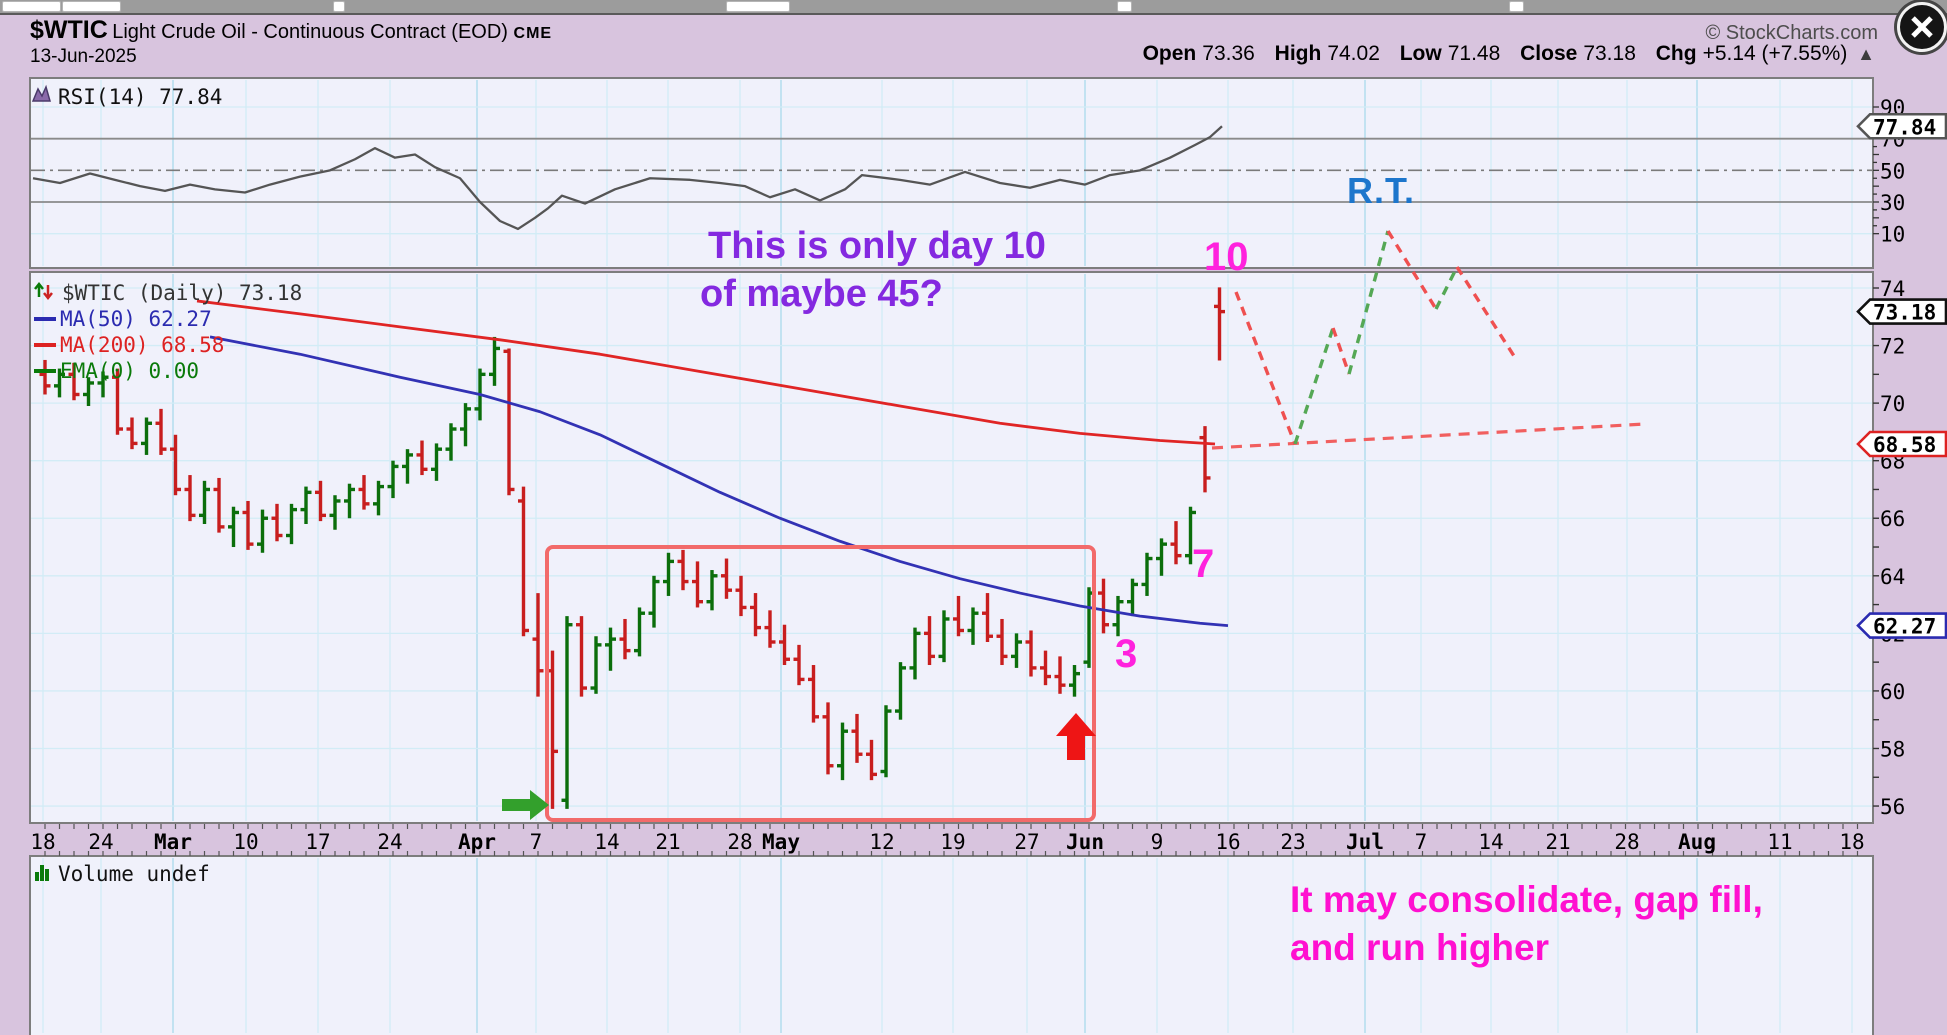 This screenshot has height=1035, width=1947. Describe the element at coordinates (1419, 947) in the screenshot. I see `annotation-outlook-line2: and run higher` at that location.